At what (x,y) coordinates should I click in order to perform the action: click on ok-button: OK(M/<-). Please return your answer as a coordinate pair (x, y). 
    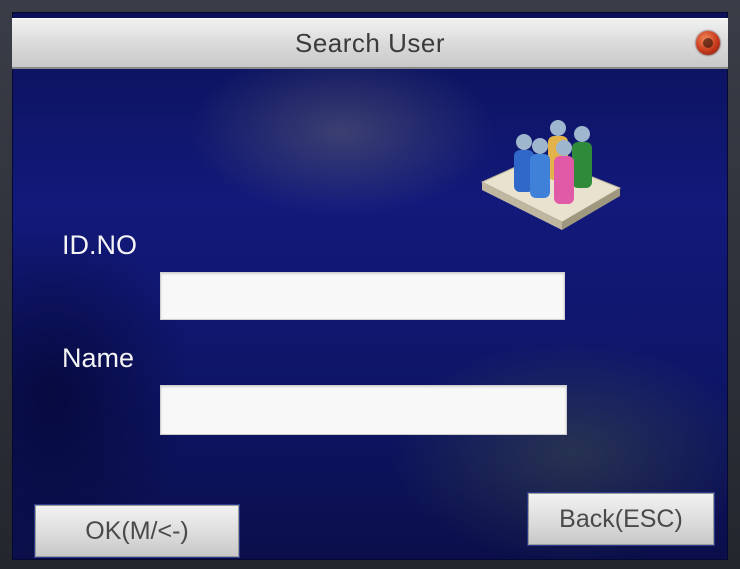
    Looking at the image, I should click on (137, 531).